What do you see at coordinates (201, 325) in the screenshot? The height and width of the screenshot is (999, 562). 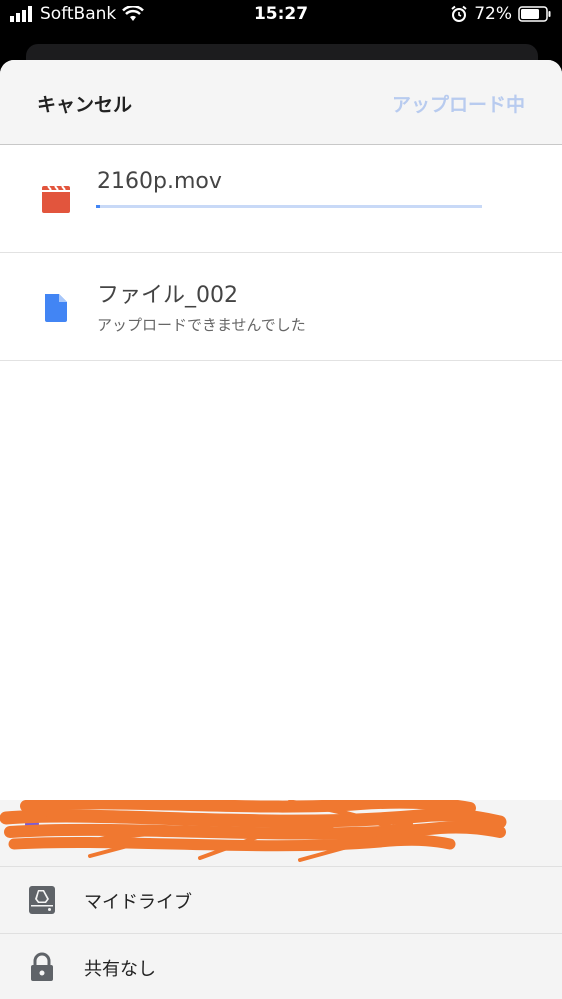 I see `upload-error-text: アップロードできませんでした` at bounding box center [201, 325].